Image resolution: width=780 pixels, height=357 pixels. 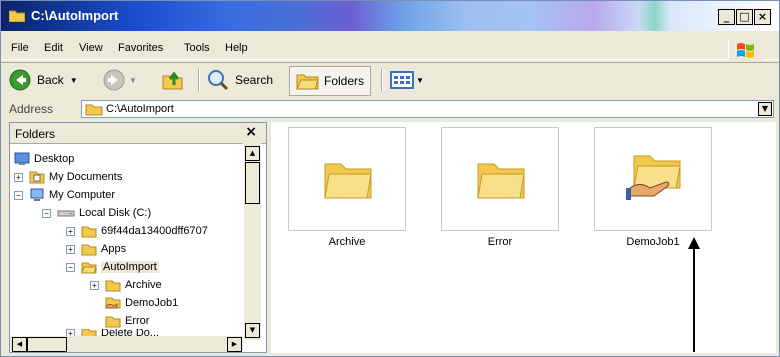 I want to click on item-label-archive: Archive, so click(x=347, y=242).